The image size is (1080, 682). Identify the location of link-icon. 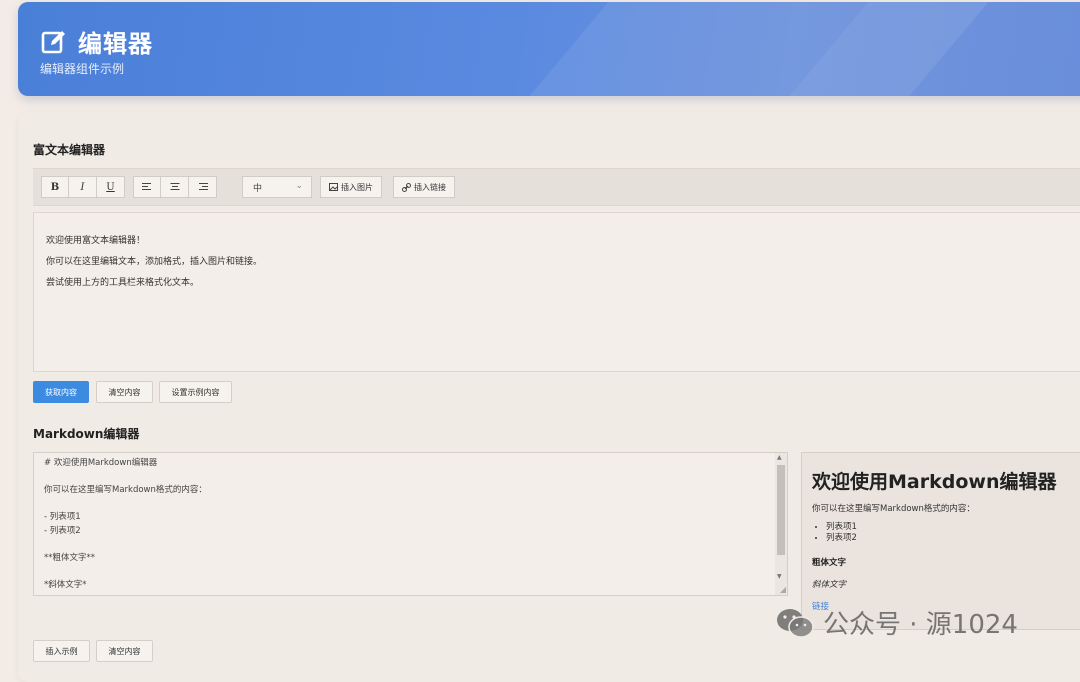
(406, 187).